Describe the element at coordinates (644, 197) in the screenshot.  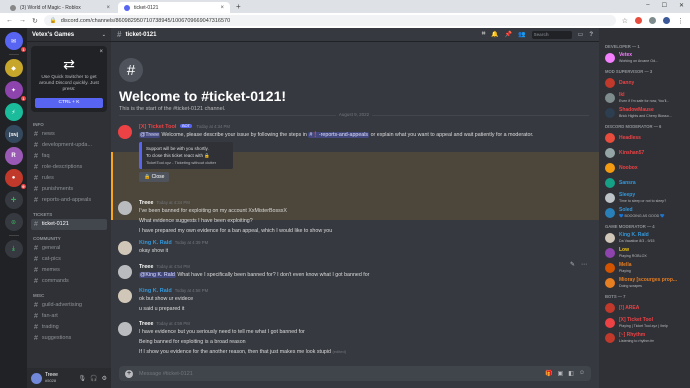
I see `member-item: Sleepy Time to sleep or not to sleep?` at that location.